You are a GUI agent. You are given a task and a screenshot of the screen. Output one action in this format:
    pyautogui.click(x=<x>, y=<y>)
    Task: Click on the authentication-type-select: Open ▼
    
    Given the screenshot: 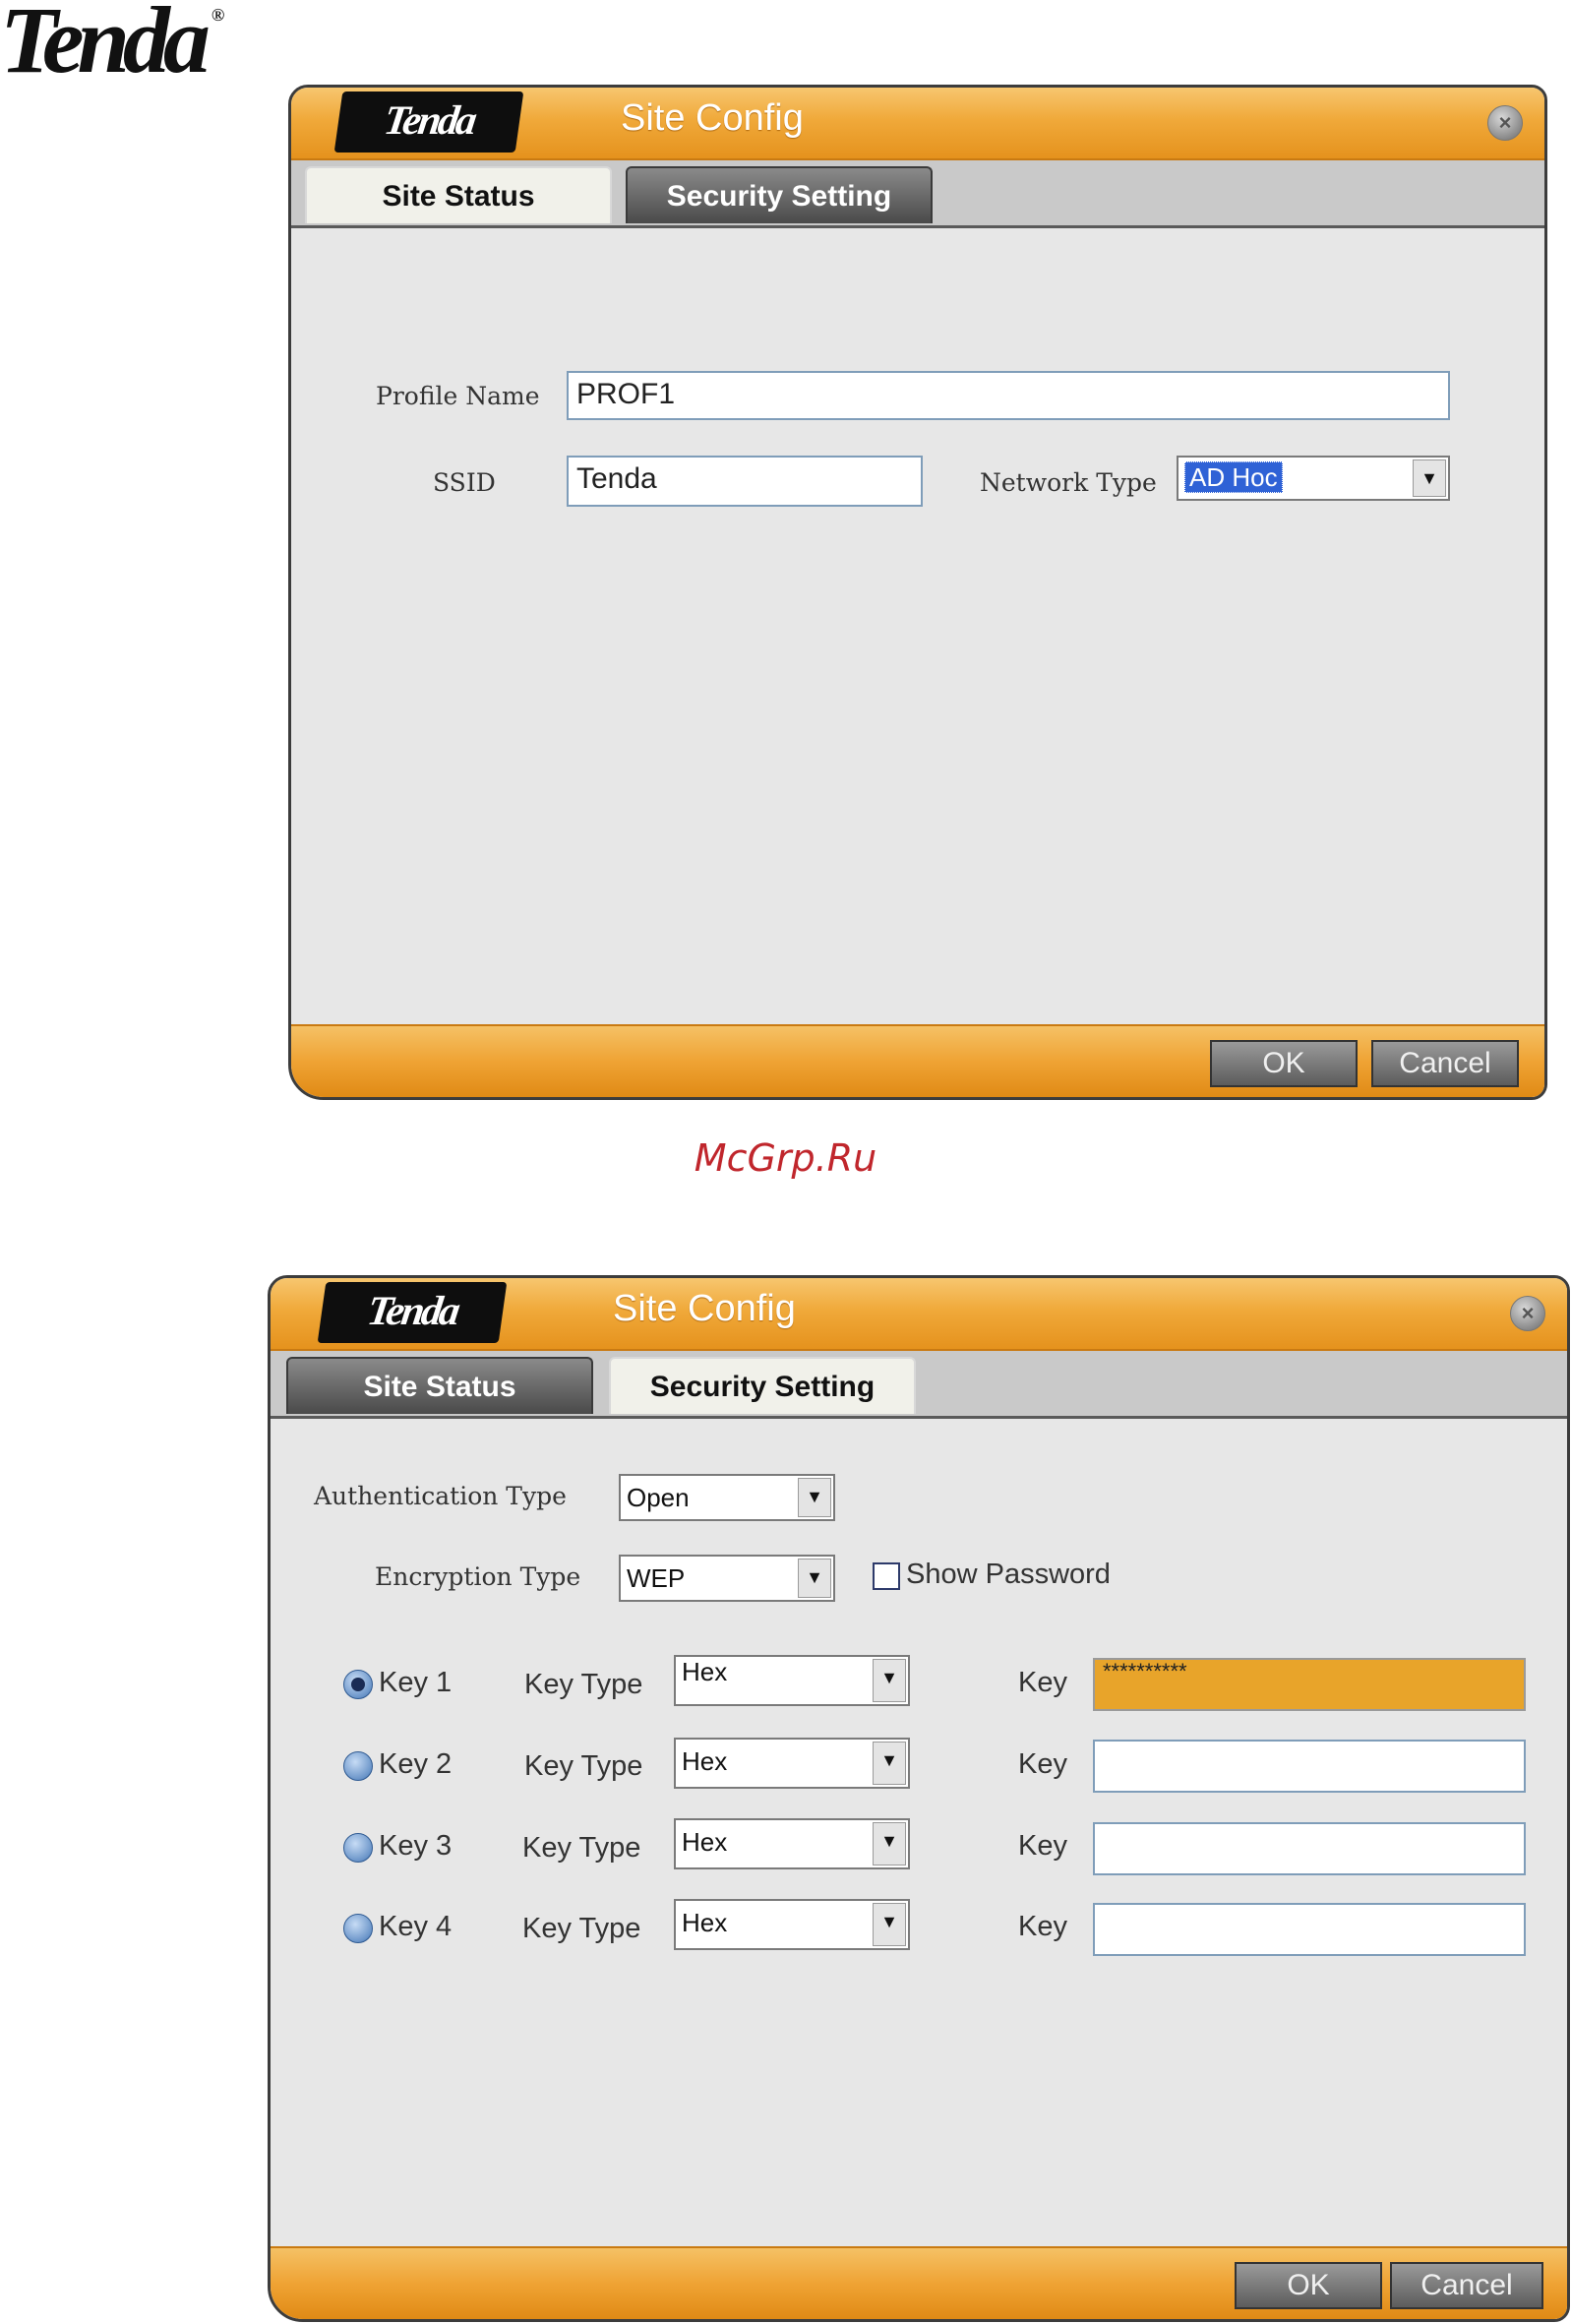 What is the action you would take?
    pyautogui.click(x=727, y=1497)
    